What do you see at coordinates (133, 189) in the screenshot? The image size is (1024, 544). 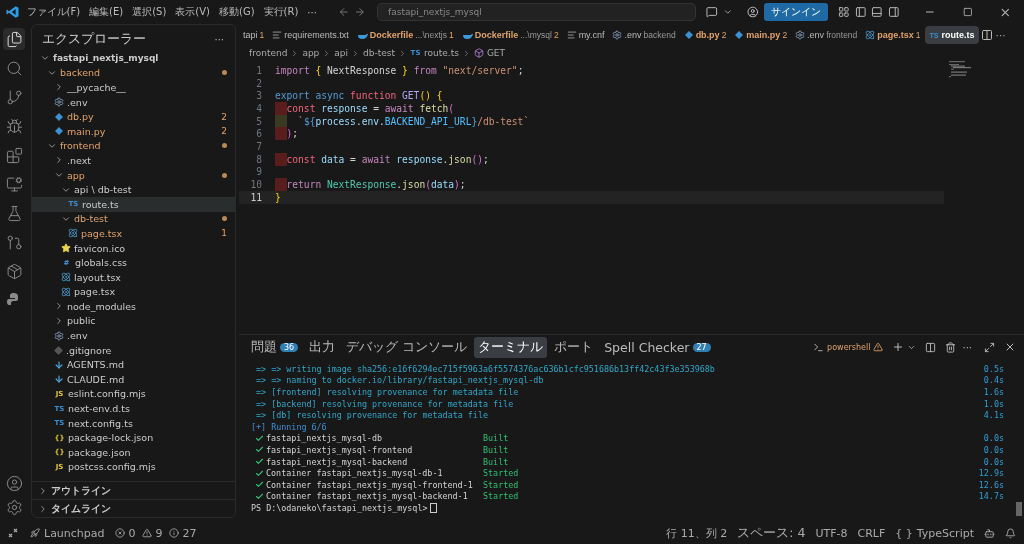 I see `folder-item: api \ db-test` at bounding box center [133, 189].